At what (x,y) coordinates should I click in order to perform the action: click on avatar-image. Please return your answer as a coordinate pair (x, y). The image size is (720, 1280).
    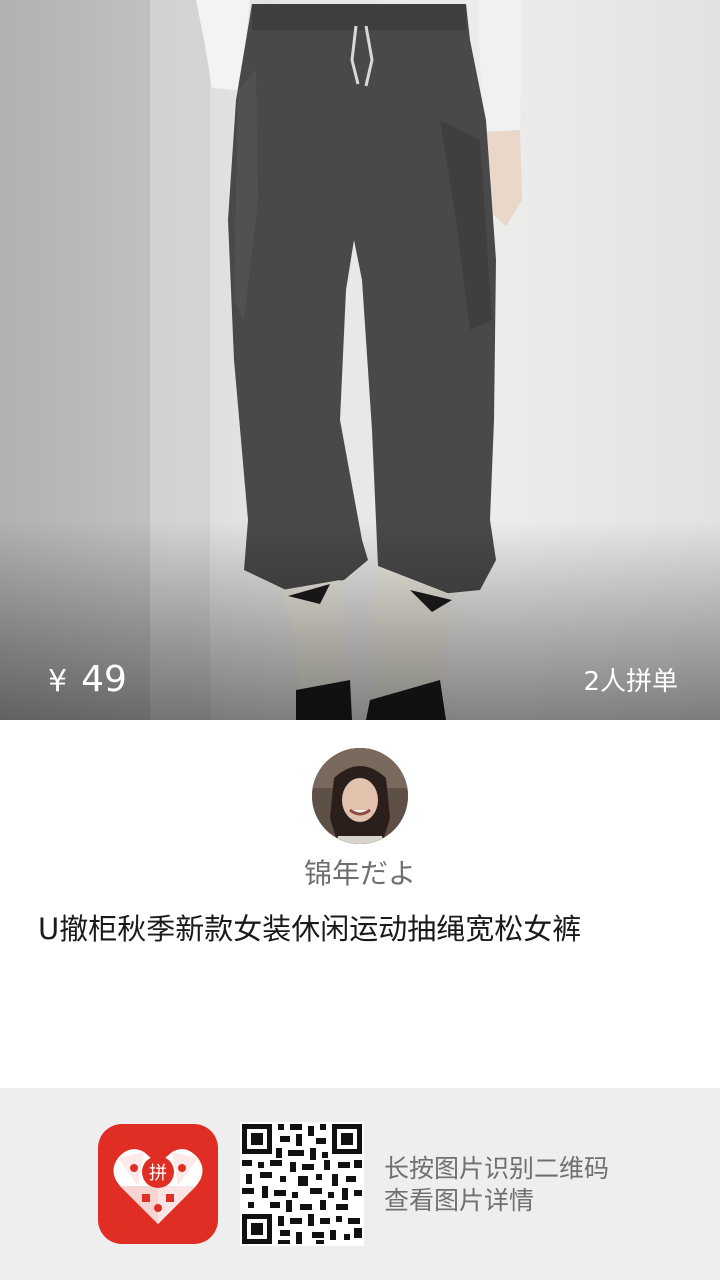
    Looking at the image, I should click on (360, 796).